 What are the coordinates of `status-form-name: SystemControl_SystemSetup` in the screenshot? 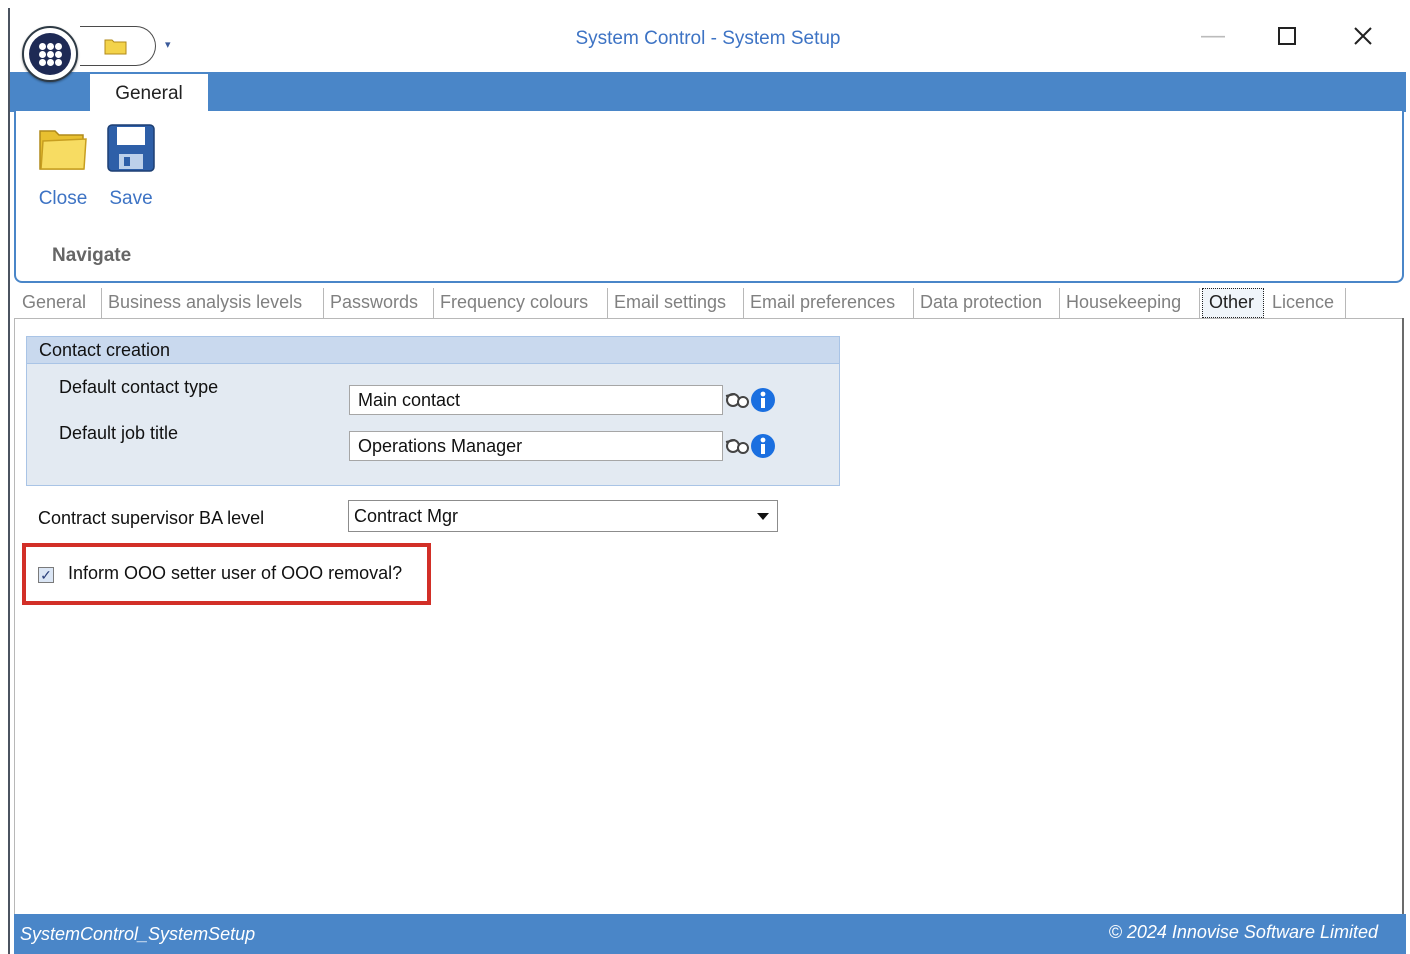 It's located at (138, 934).